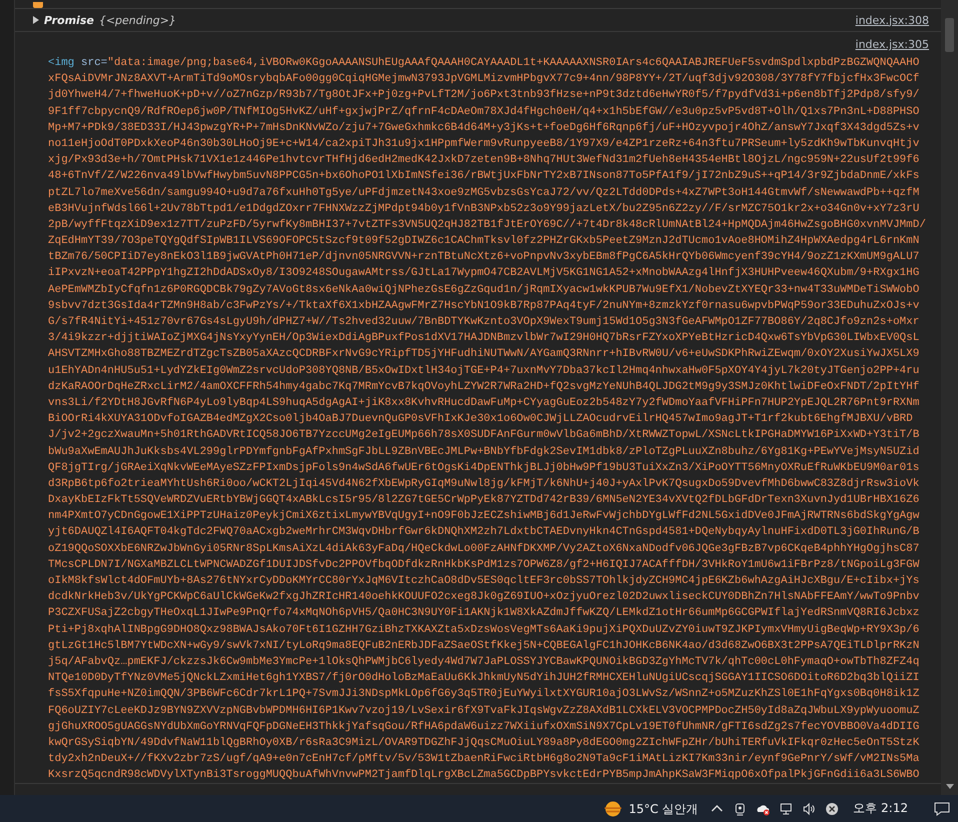  What do you see at coordinates (484, 354) in the screenshot?
I see `attribute-value-line: AHSVTZMHxGho88TBZMEZrdTZgcTsZB05aXAzcQCDRBFxrNvG9cYRipfTD5jYHFudhiNUTWwN/AYGamQ3RNnrr+hIBvRW0U/v6+eUwSDKPhRwiZEwqm/0xOY2XusiYwJX5LX9` at bounding box center [484, 354].